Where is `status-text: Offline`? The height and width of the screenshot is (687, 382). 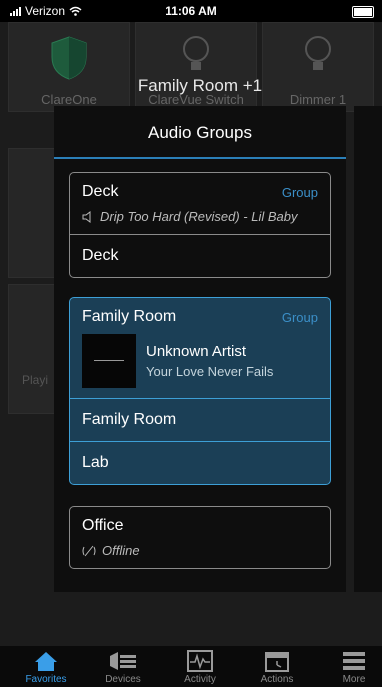
status-text: Offline is located at coordinates (121, 550).